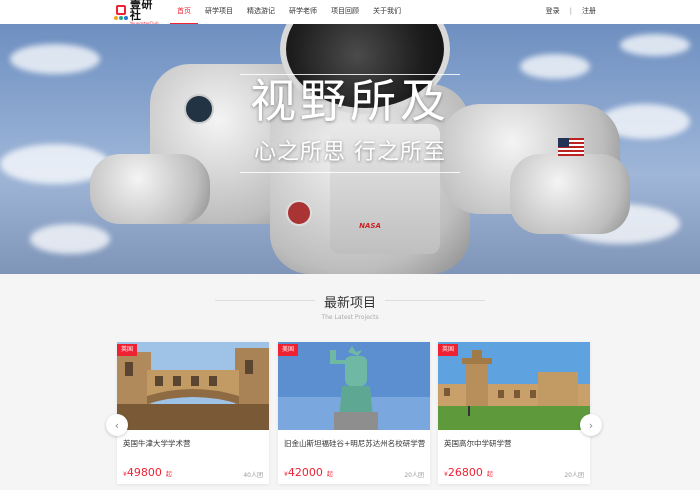 This screenshot has width=700, height=490. Describe the element at coordinates (261, 12) in the screenshot. I see `nav-item-travelogues: 精选游记` at that location.